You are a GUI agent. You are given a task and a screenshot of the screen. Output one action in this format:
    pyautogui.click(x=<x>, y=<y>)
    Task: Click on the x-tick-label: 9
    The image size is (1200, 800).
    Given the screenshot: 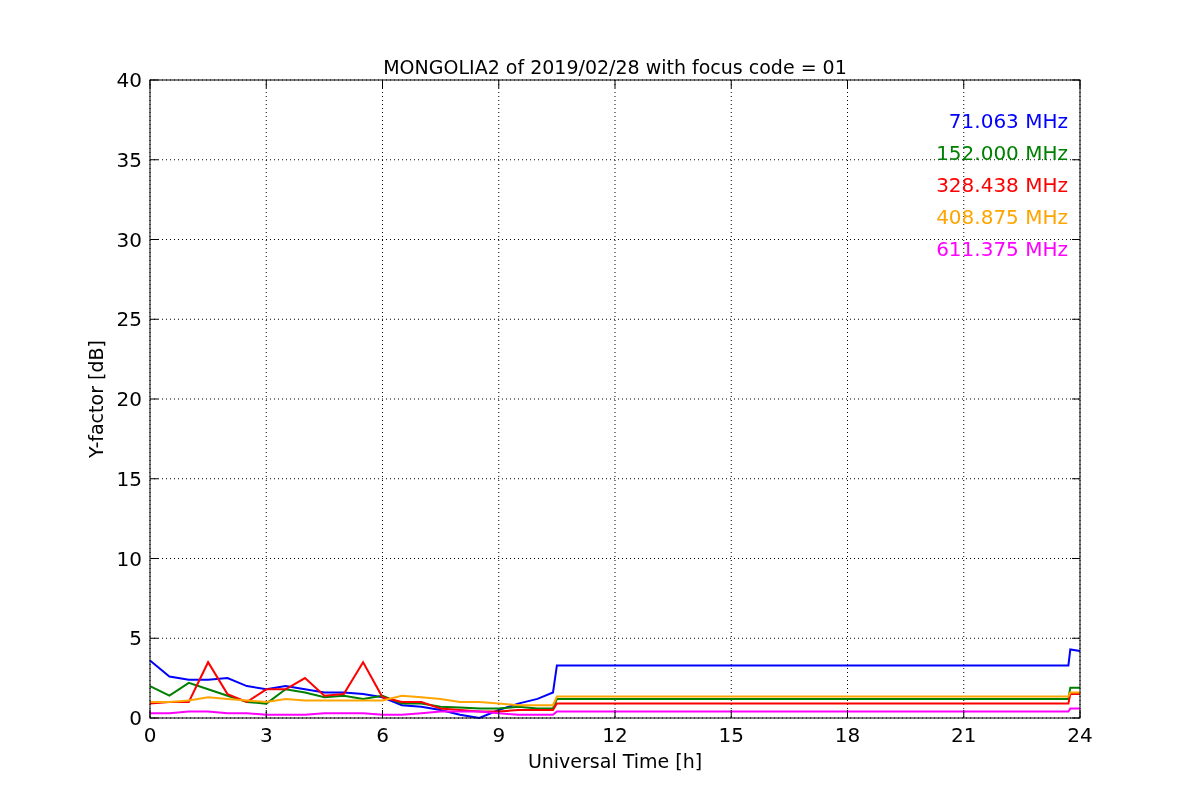 What is the action you would take?
    pyautogui.click(x=499, y=735)
    